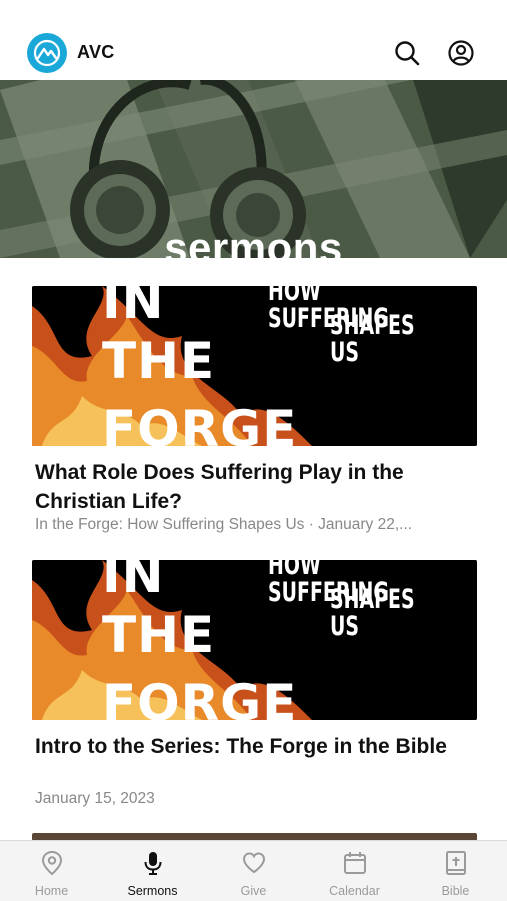 The image size is (507, 901). What do you see at coordinates (51, 891) in the screenshot?
I see `tab-label: Home` at bounding box center [51, 891].